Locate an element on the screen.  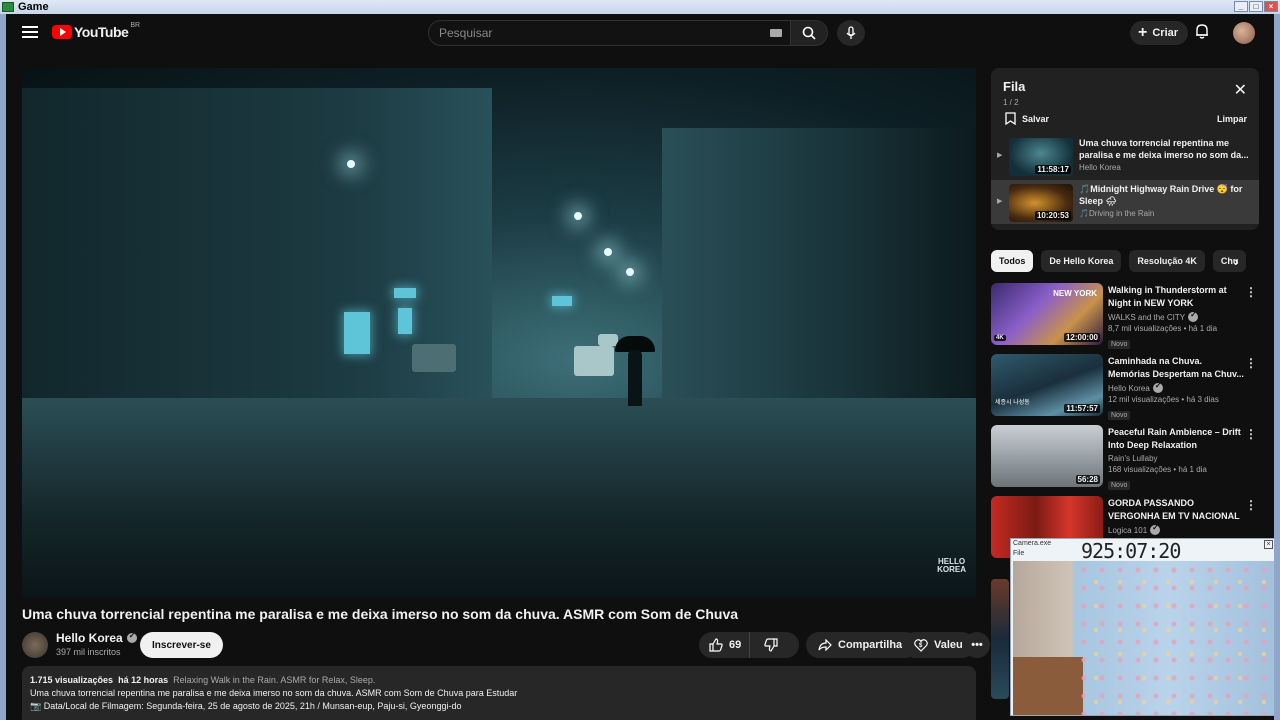
clear-queue-button: Limpar is located at coordinates (1232, 119).